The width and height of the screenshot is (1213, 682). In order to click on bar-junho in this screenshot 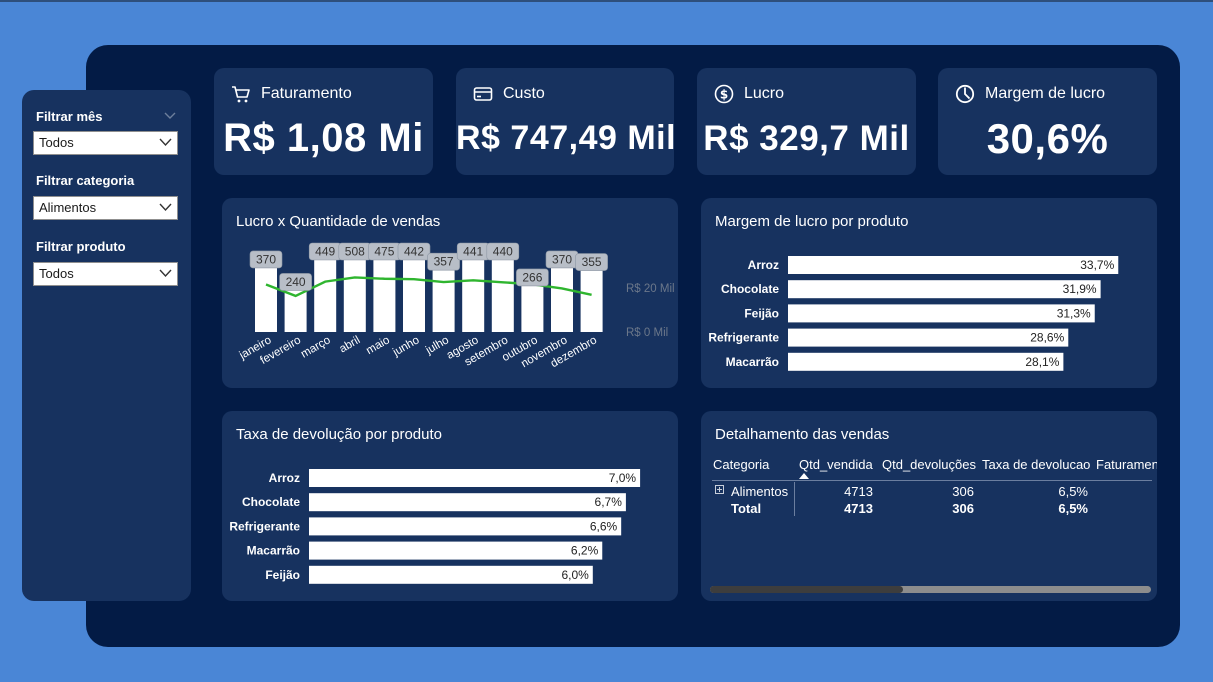, I will do `click(414, 293)`.